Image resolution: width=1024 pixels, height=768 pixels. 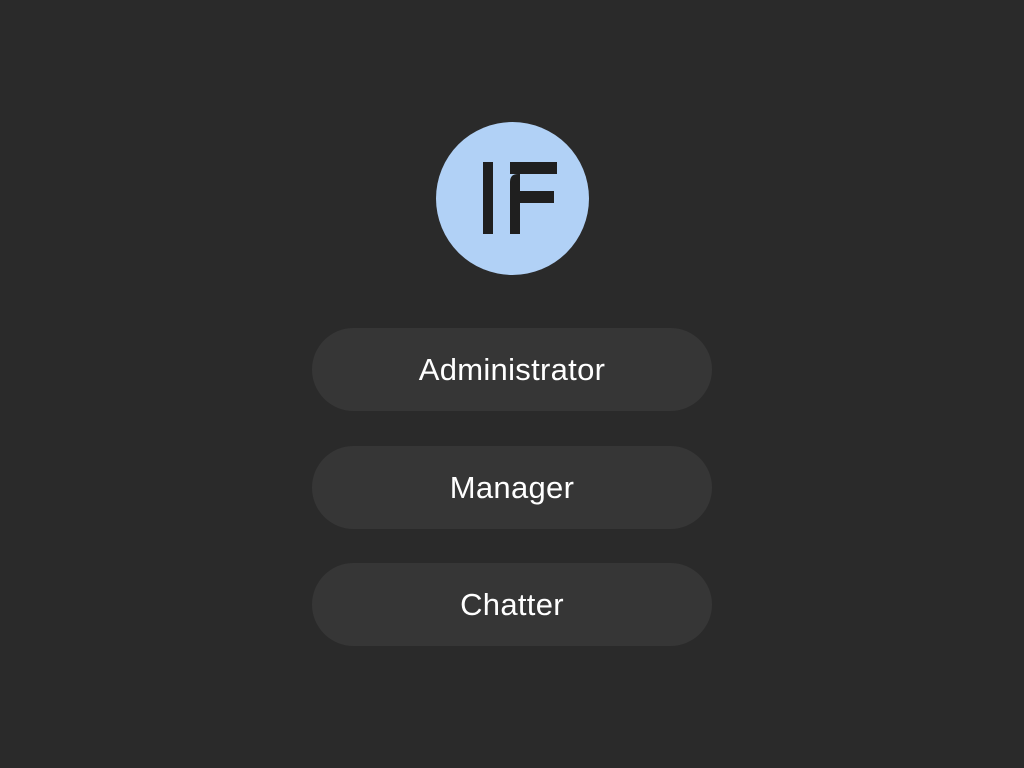 I want to click on chatter-button-label: Chatter, so click(x=512, y=604).